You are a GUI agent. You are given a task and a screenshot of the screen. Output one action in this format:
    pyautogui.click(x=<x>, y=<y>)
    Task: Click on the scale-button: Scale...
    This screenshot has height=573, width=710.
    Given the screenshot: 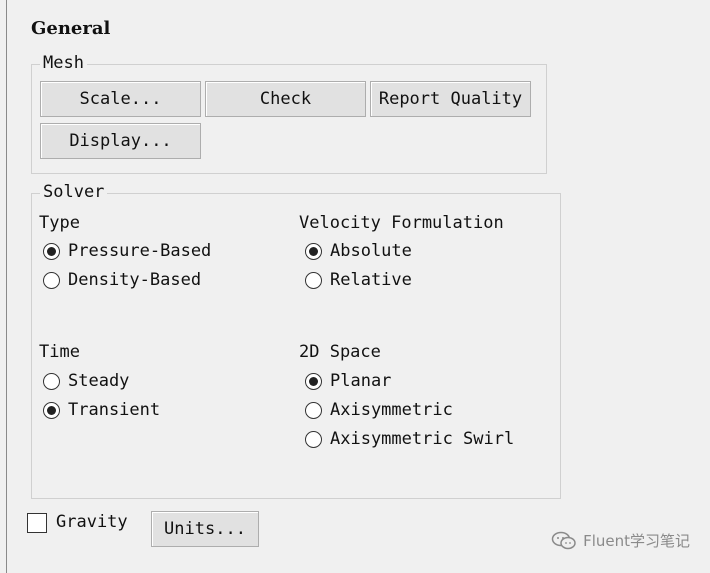 What is the action you would take?
    pyautogui.click(x=120, y=99)
    